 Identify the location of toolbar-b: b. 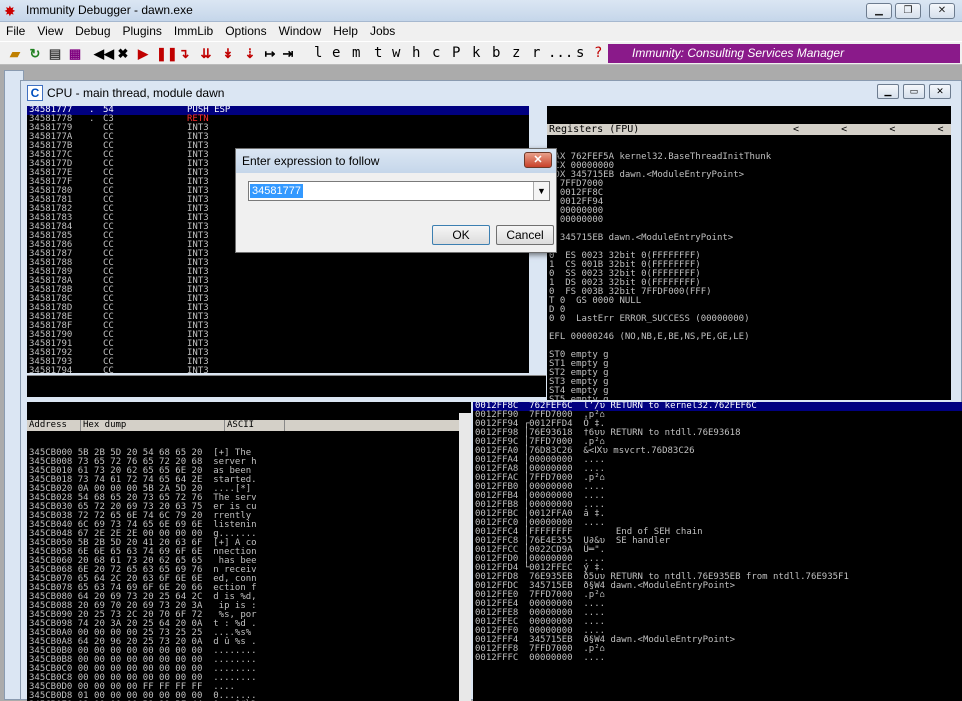
(496, 53).